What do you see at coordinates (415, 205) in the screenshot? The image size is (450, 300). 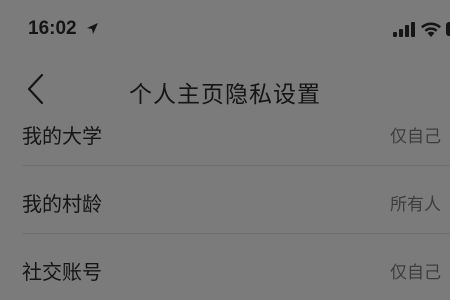 I see `row-value: 所有人` at bounding box center [415, 205].